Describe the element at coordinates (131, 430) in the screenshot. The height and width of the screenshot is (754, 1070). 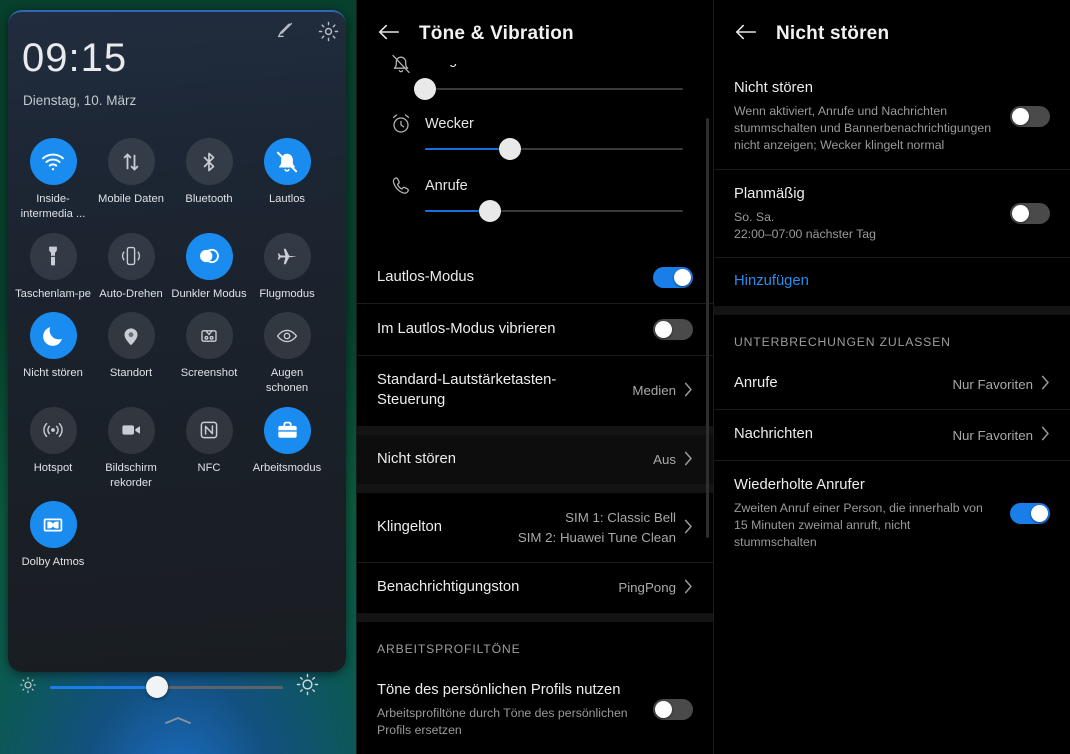
I see `screen-record-icon` at that location.